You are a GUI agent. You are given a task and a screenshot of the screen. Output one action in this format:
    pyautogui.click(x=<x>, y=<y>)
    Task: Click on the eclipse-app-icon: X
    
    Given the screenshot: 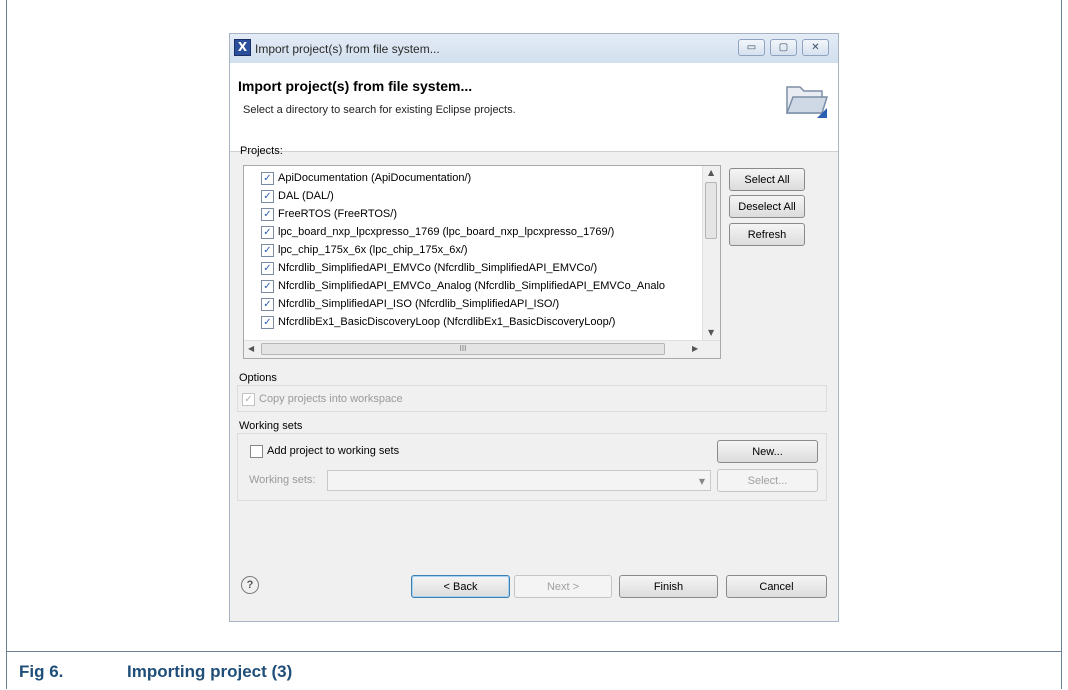 What is the action you would take?
    pyautogui.click(x=242, y=47)
    